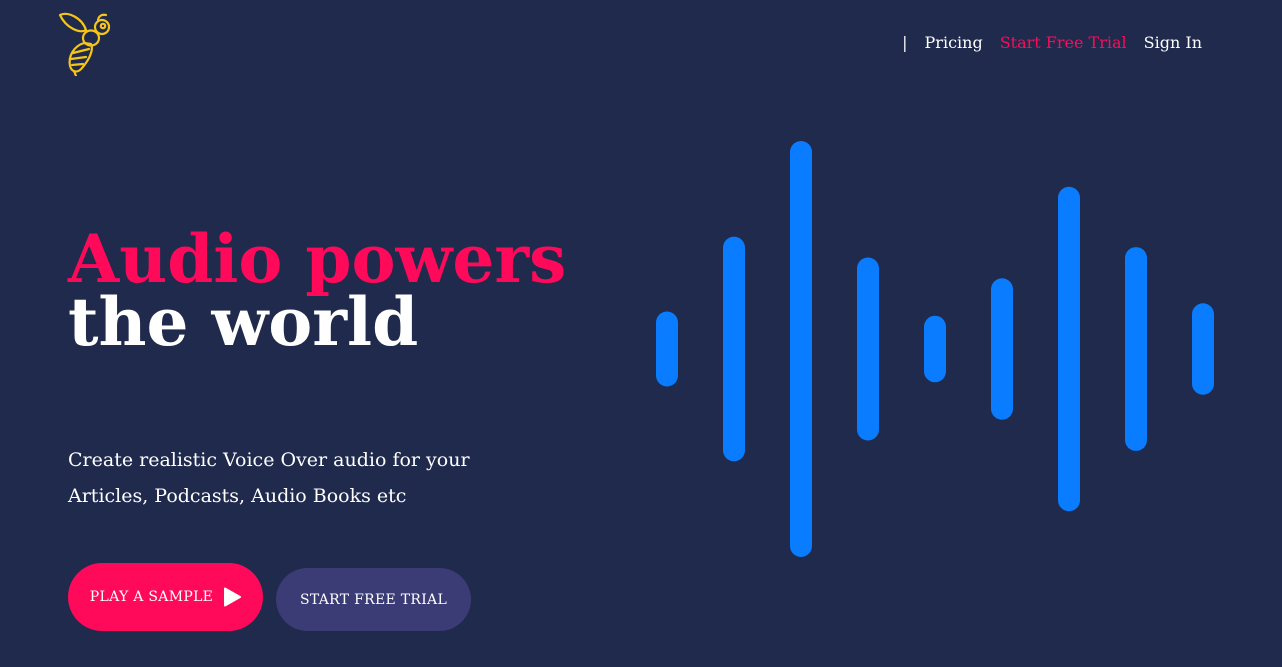  I want to click on play-sample-button: PLAY A SAMPLE, so click(165, 597).